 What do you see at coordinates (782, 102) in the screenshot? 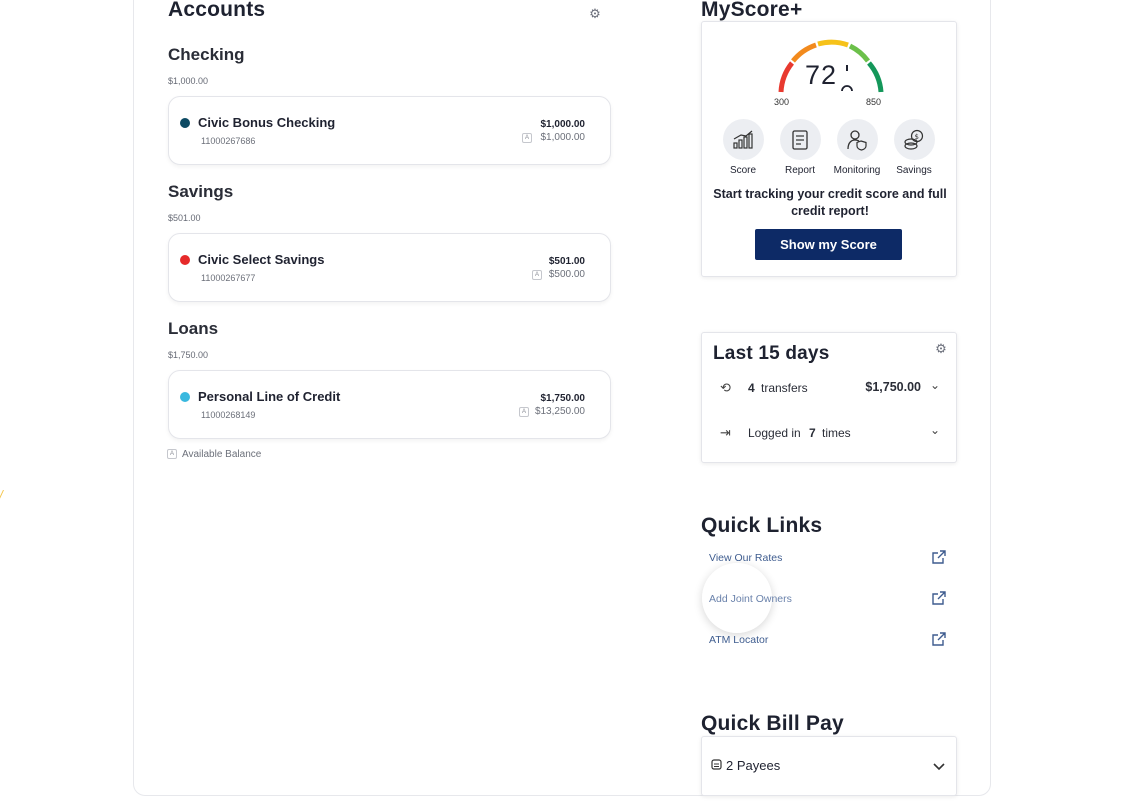
I see `gauge-min-label: 300` at bounding box center [782, 102].